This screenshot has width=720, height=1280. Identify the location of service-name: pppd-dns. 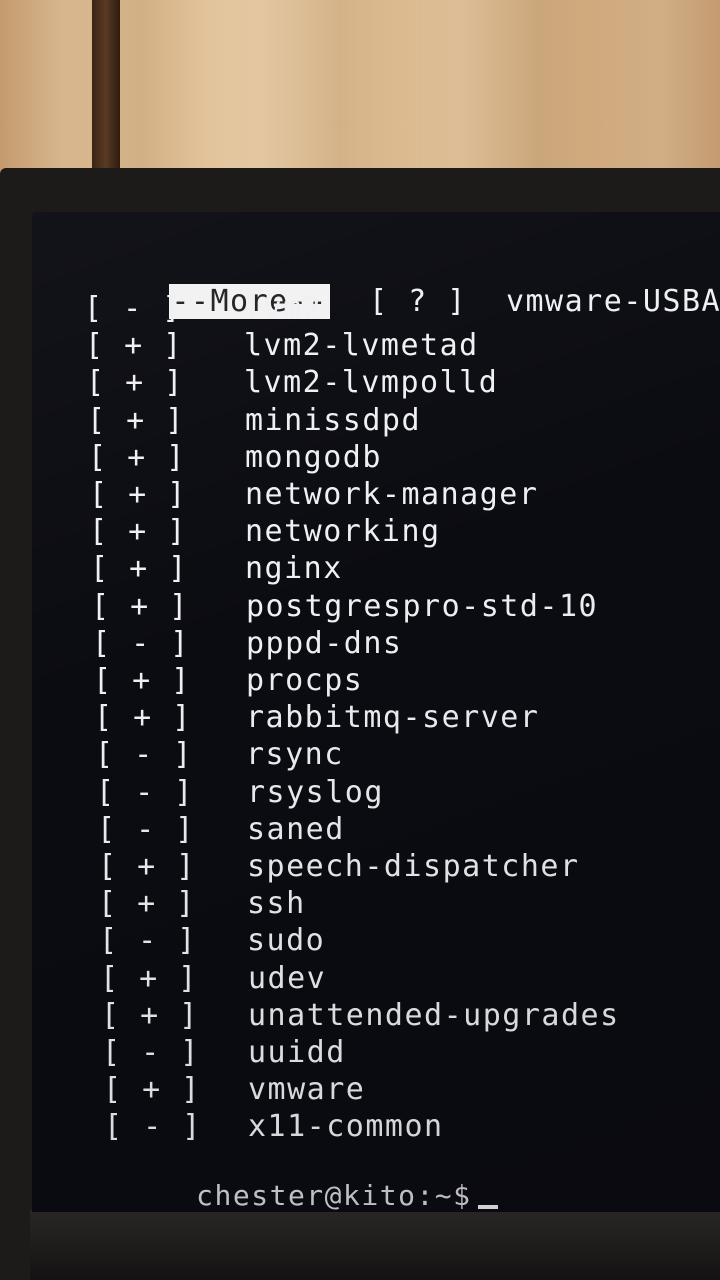
(324, 643).